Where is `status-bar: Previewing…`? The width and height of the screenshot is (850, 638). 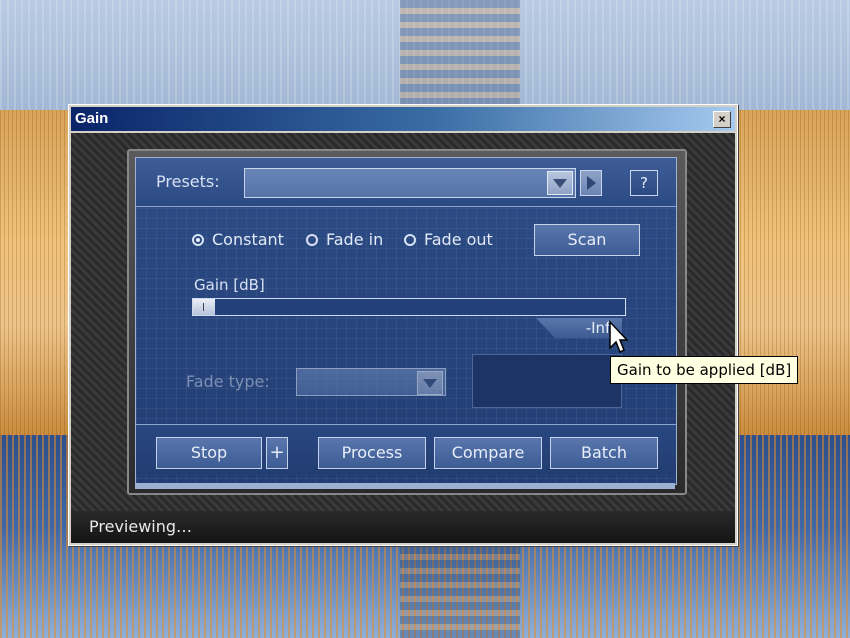
status-bar: Previewing… is located at coordinates (403, 527).